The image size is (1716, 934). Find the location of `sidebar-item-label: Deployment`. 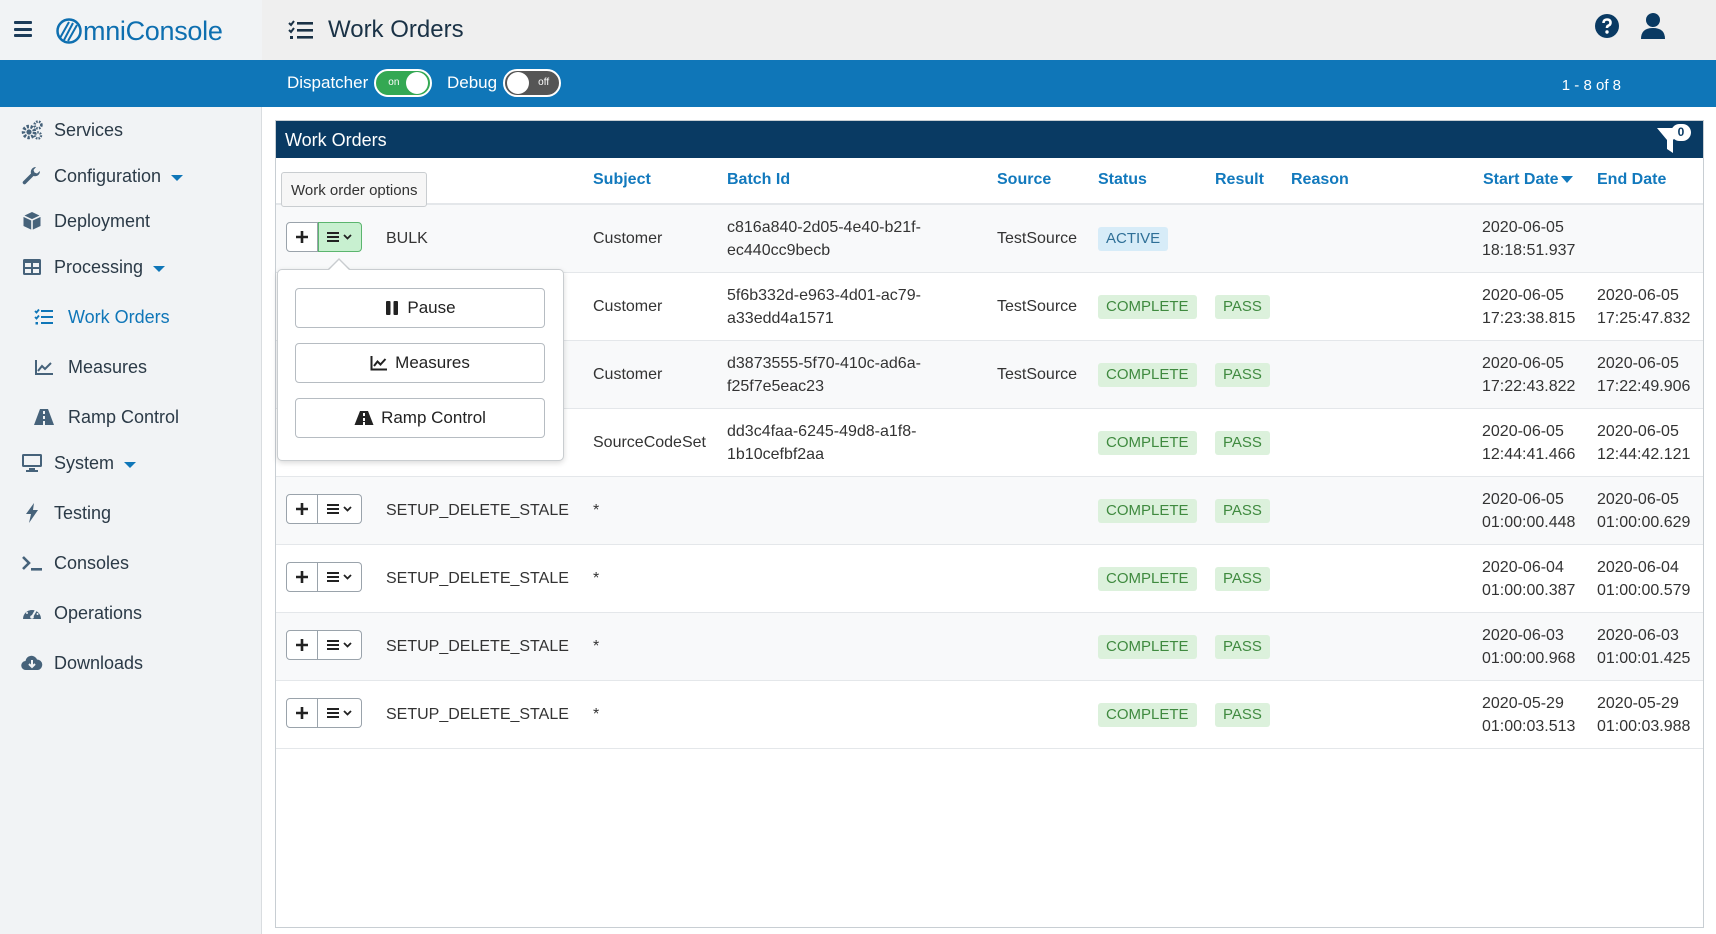

sidebar-item-label: Deployment is located at coordinates (102, 220).